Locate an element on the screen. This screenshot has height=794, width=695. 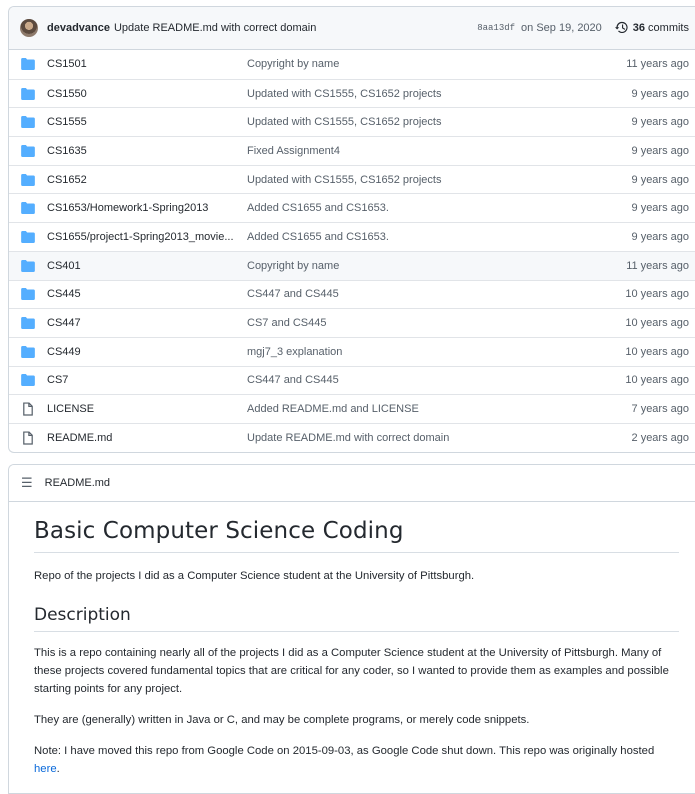
file-name-link: CS1501 is located at coordinates (147, 64).